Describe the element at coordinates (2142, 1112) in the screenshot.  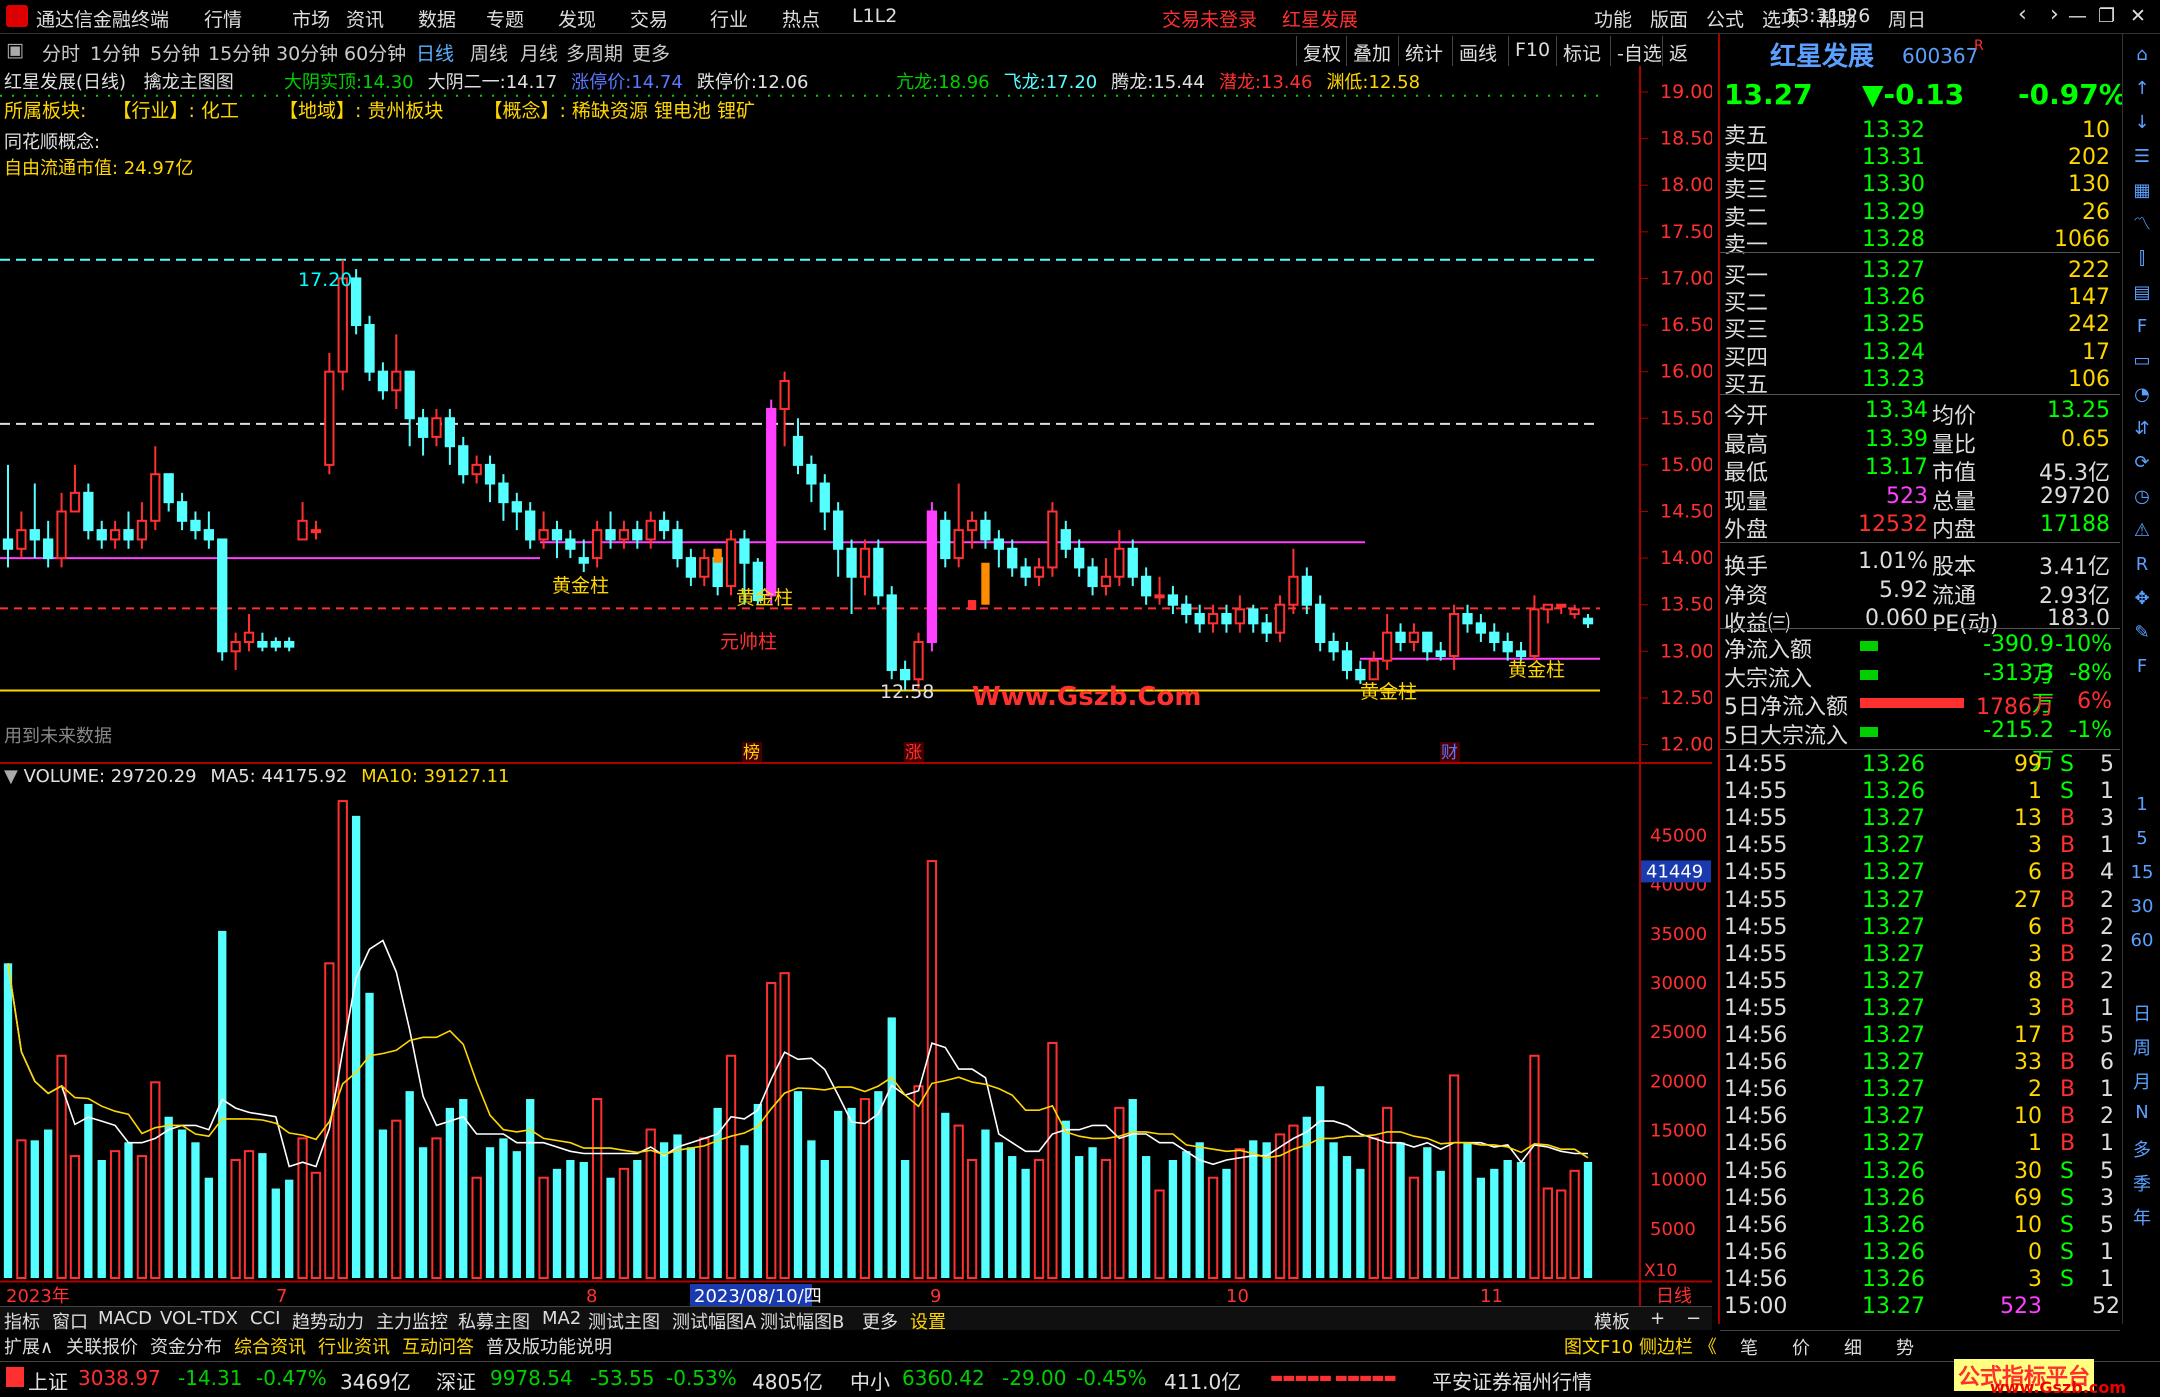
I see `sidebar-period-3: N` at that location.